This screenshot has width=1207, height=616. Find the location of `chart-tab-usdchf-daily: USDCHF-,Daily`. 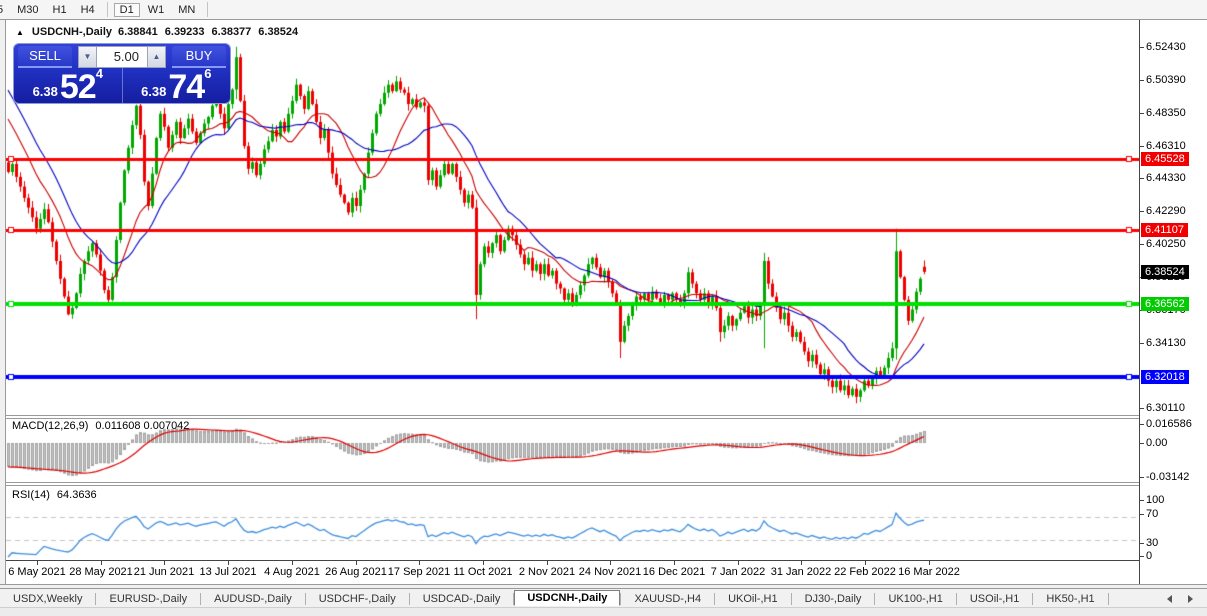

chart-tab-usdchf-daily: USDCHF-,Daily is located at coordinates (357, 599).